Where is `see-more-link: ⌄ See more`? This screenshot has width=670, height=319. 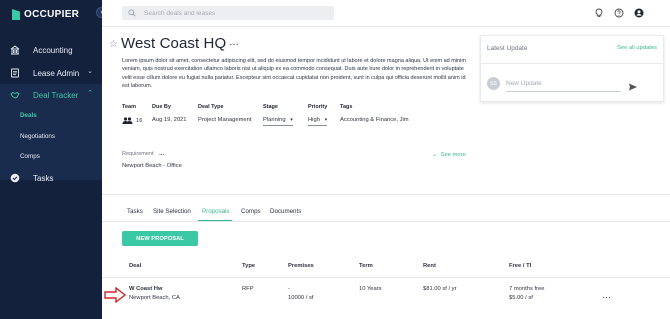 see-more-link: ⌄ See more is located at coordinates (449, 154).